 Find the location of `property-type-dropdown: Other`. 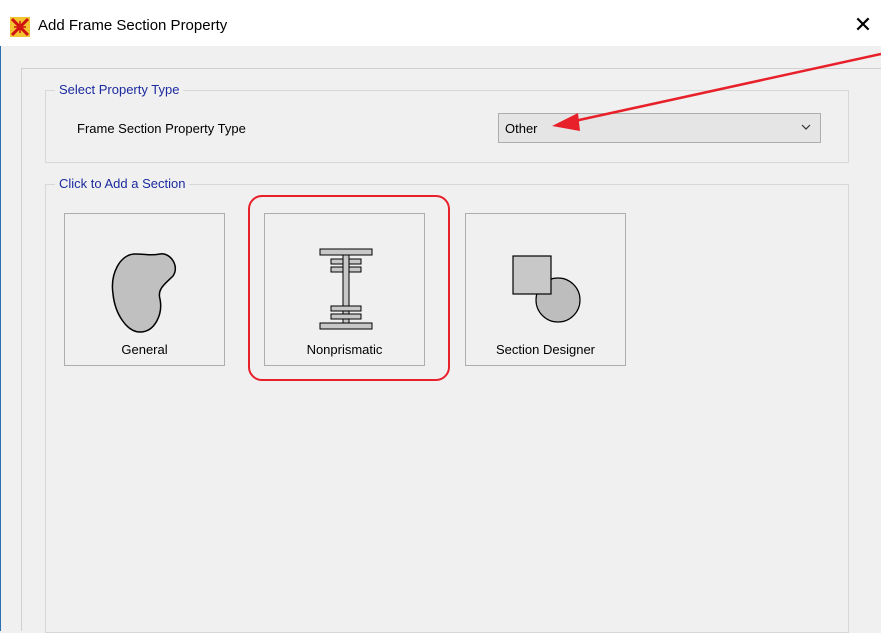

property-type-dropdown: Other is located at coordinates (659, 128).